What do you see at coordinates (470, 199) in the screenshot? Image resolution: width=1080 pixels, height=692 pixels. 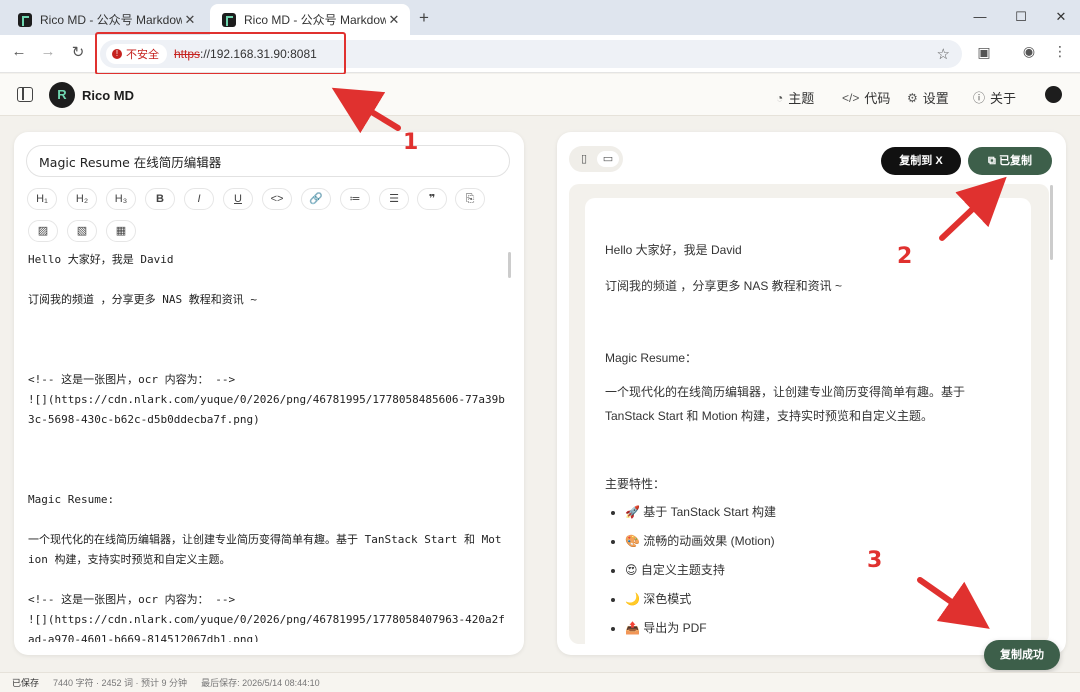 I see `code-block-button: ⎘` at bounding box center [470, 199].